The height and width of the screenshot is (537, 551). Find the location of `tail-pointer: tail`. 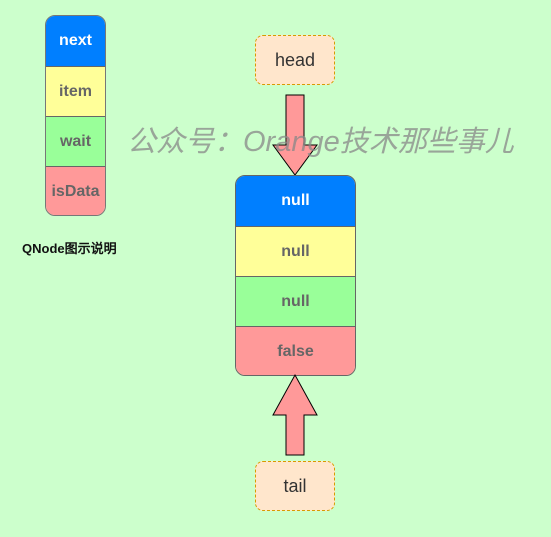

tail-pointer: tail is located at coordinates (295, 486).